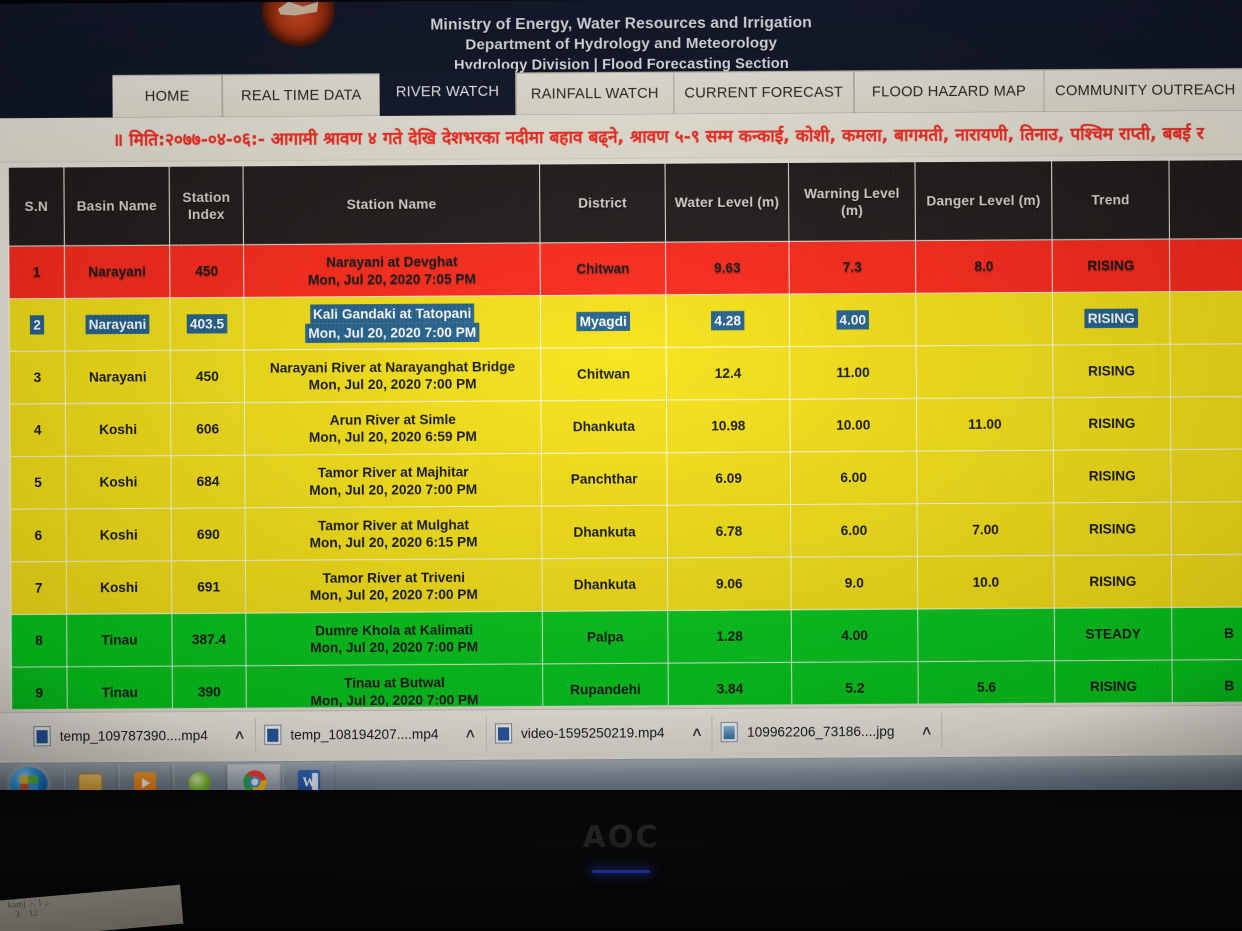 The image size is (1242, 931). Describe the element at coordinates (167, 96) in the screenshot. I see `tab-home: HOME` at that location.